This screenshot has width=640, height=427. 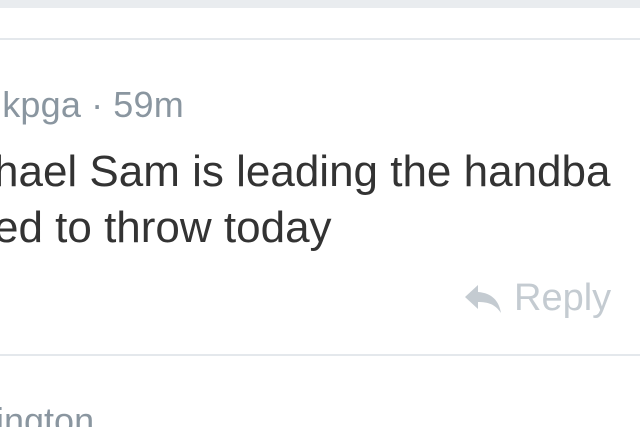 What do you see at coordinates (320, 4) in the screenshot?
I see `previous-item-edge` at bounding box center [320, 4].